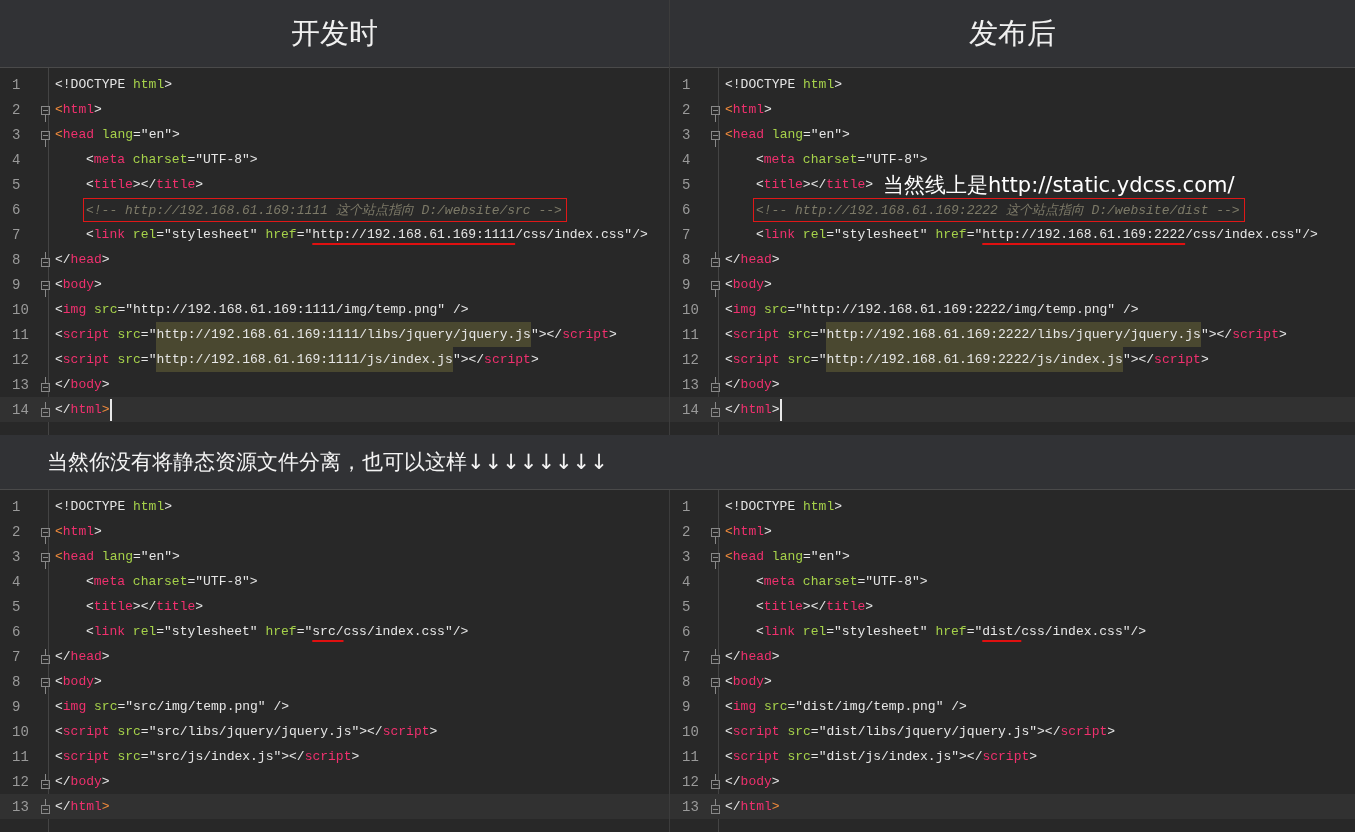 The width and height of the screenshot is (1355, 832). Describe the element at coordinates (881, 757) in the screenshot. I see `code-line: <script src="dist/js/index.js"></script>` at that location.